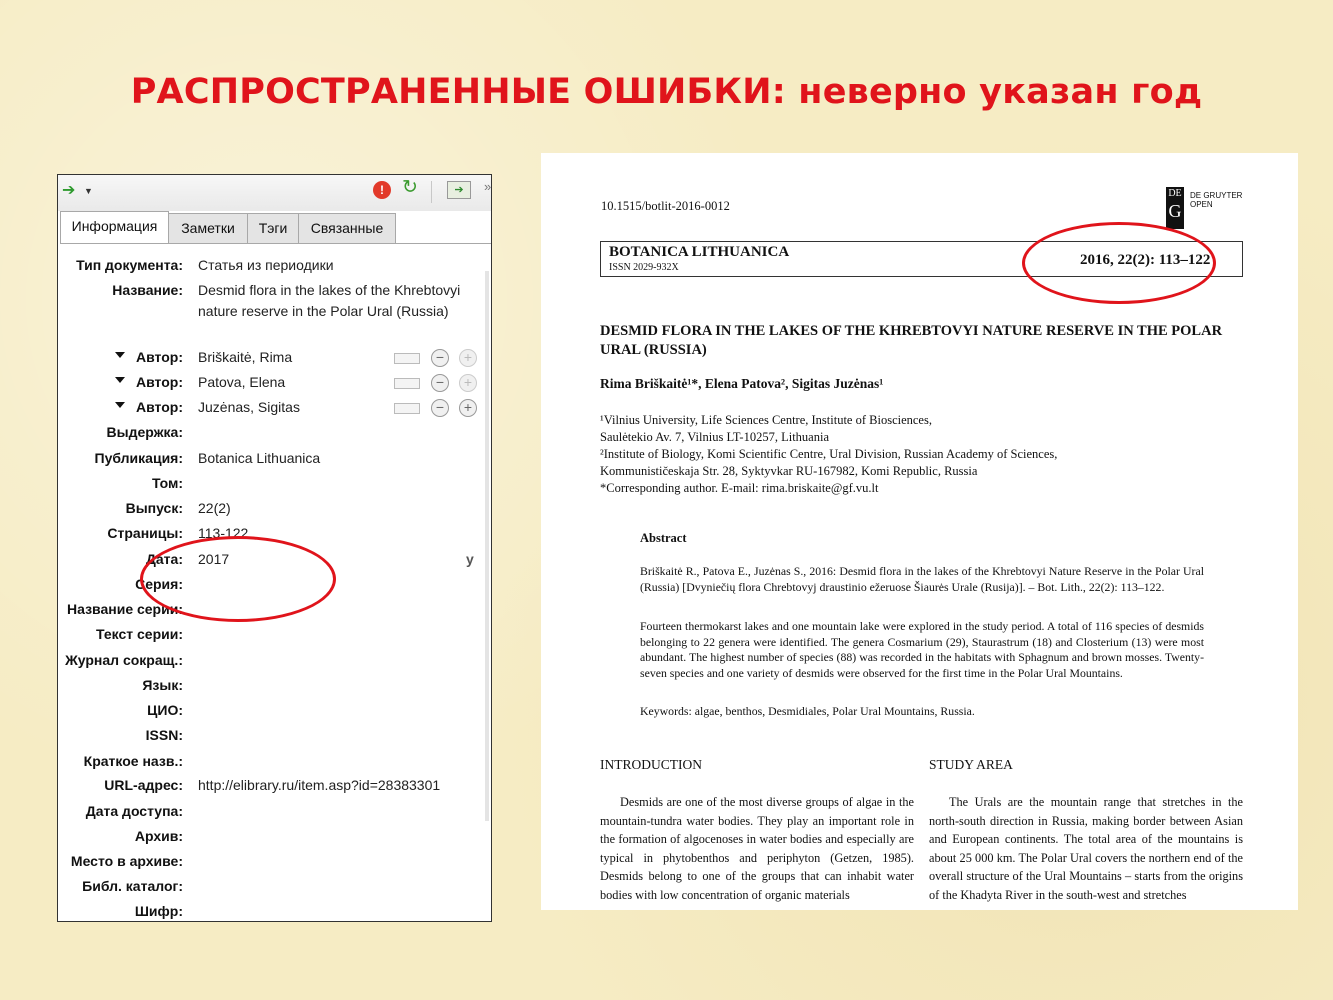  I want to click on item-type-value: Статья из периодики, so click(339, 265).